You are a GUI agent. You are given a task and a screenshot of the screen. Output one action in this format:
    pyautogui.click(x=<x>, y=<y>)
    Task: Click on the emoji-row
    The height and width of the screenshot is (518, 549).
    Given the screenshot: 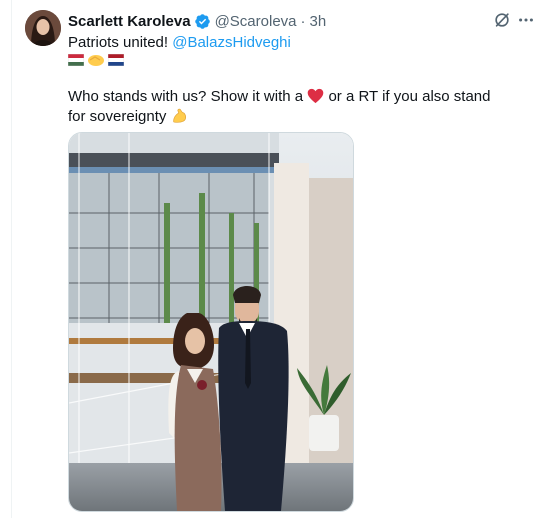 What is the action you would take?
    pyautogui.click(x=96, y=60)
    